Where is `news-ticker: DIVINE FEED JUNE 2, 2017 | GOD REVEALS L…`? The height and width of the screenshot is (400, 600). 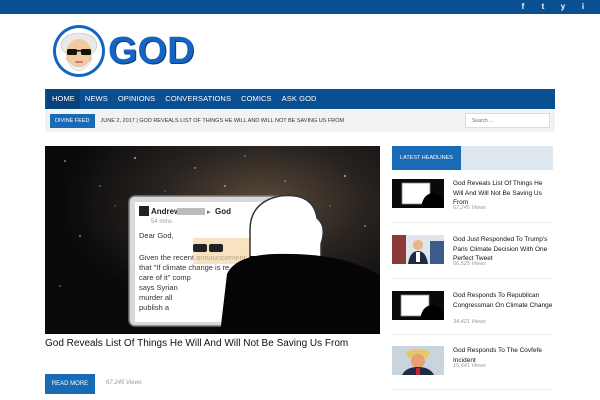 news-ticker: DIVINE FEED JUNE 2, 2017 | GOD REVEALS L… is located at coordinates (300, 121).